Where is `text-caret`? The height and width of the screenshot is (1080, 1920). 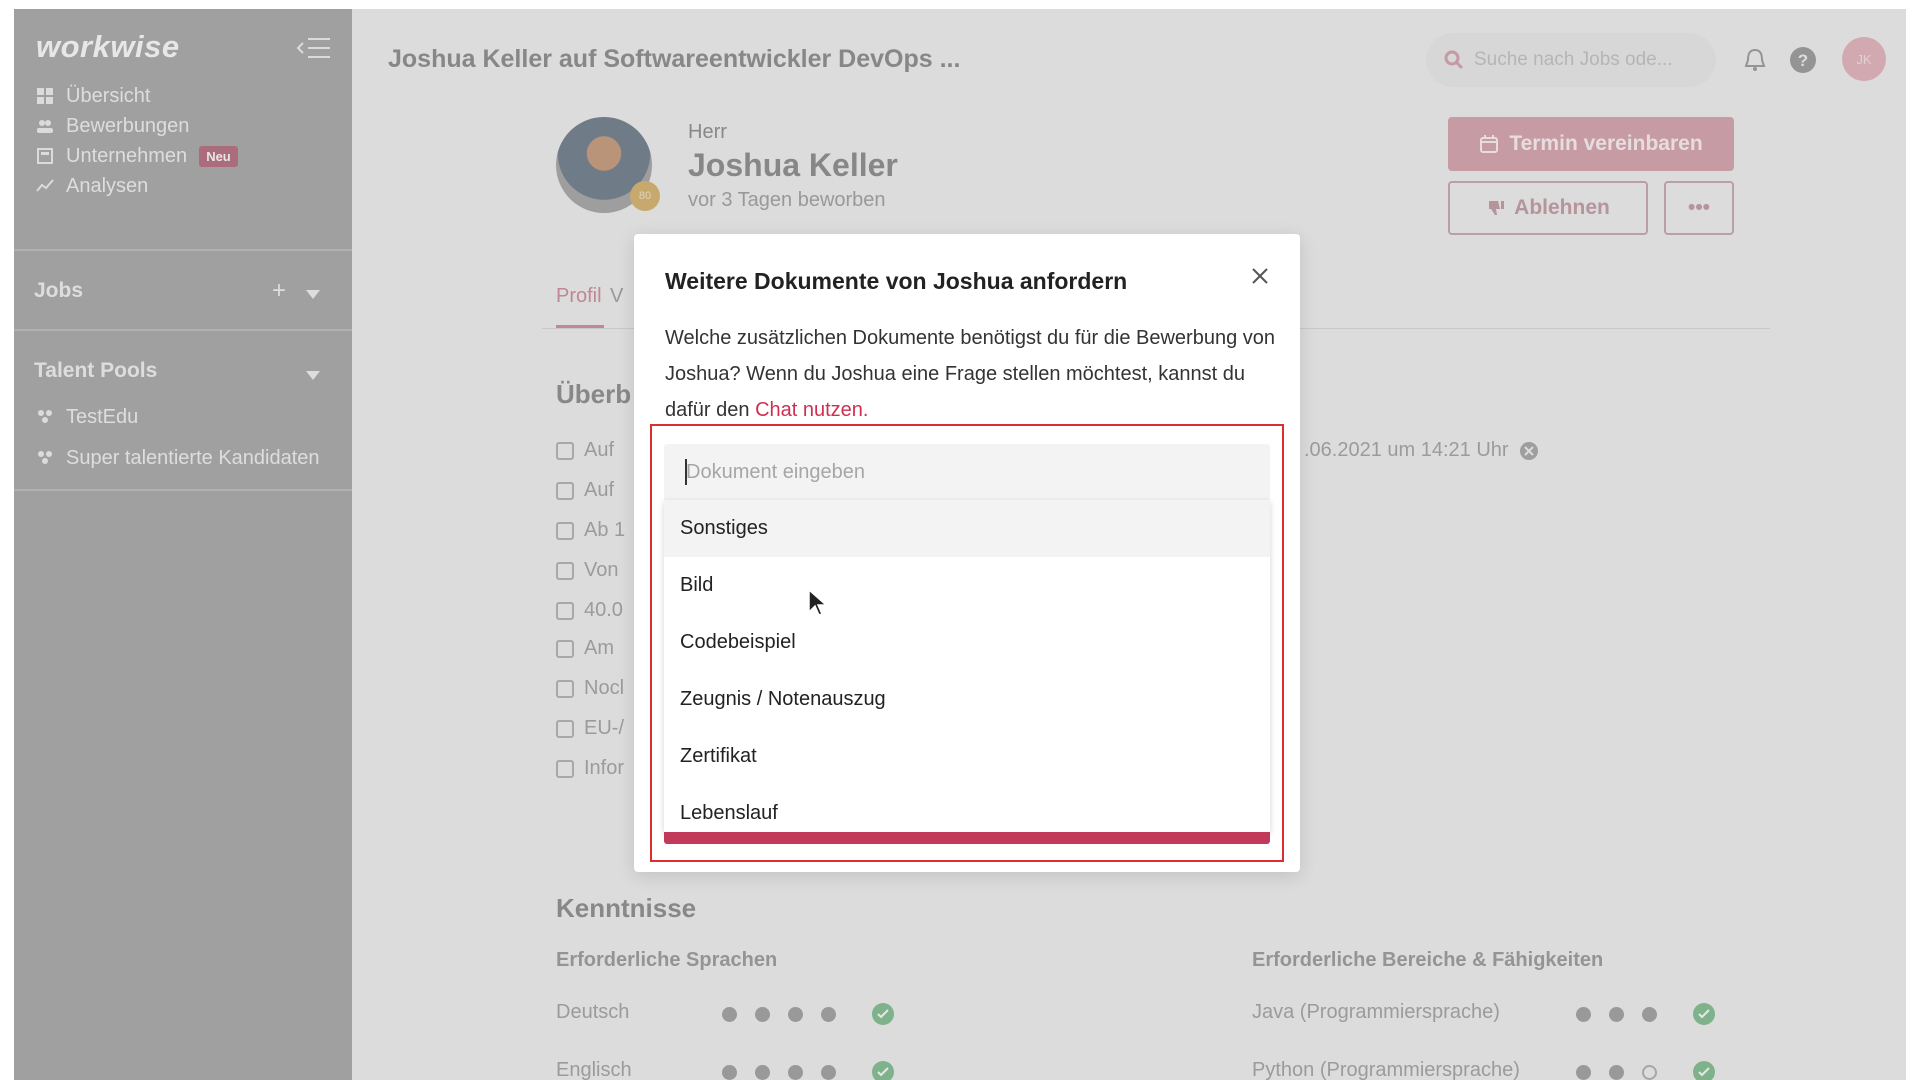
text-caret is located at coordinates (686, 472).